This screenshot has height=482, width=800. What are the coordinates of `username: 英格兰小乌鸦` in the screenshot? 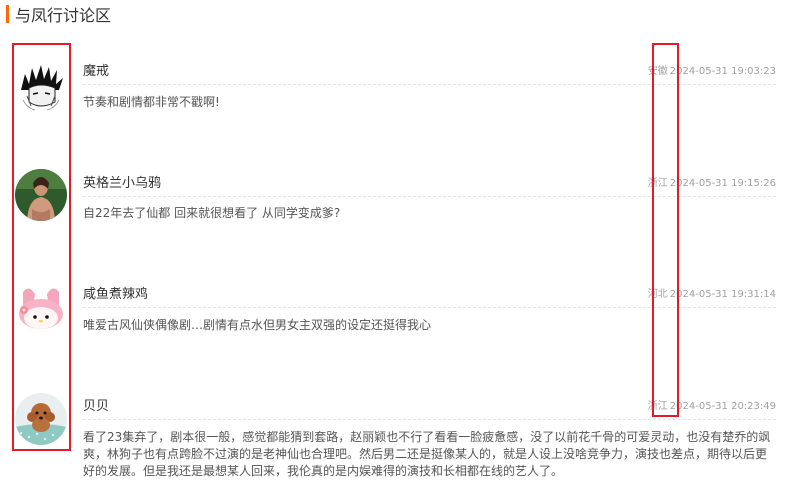 It's located at (122, 181).